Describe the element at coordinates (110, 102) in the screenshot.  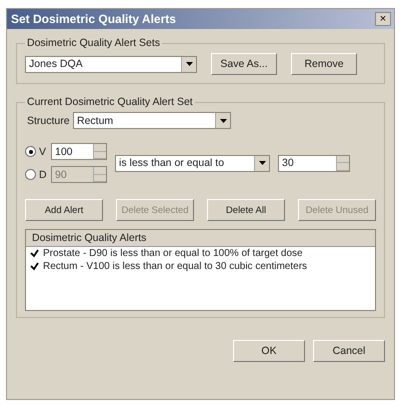
I see `group-label: Current Dosimetric Quality Alert Set` at that location.